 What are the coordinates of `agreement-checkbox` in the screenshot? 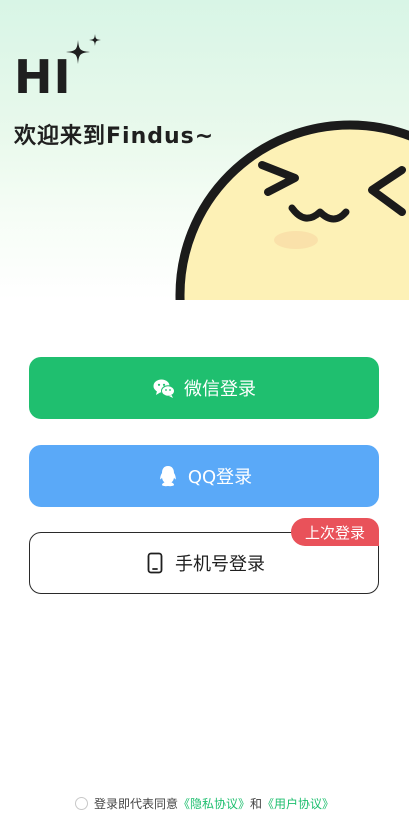 It's located at (81, 803).